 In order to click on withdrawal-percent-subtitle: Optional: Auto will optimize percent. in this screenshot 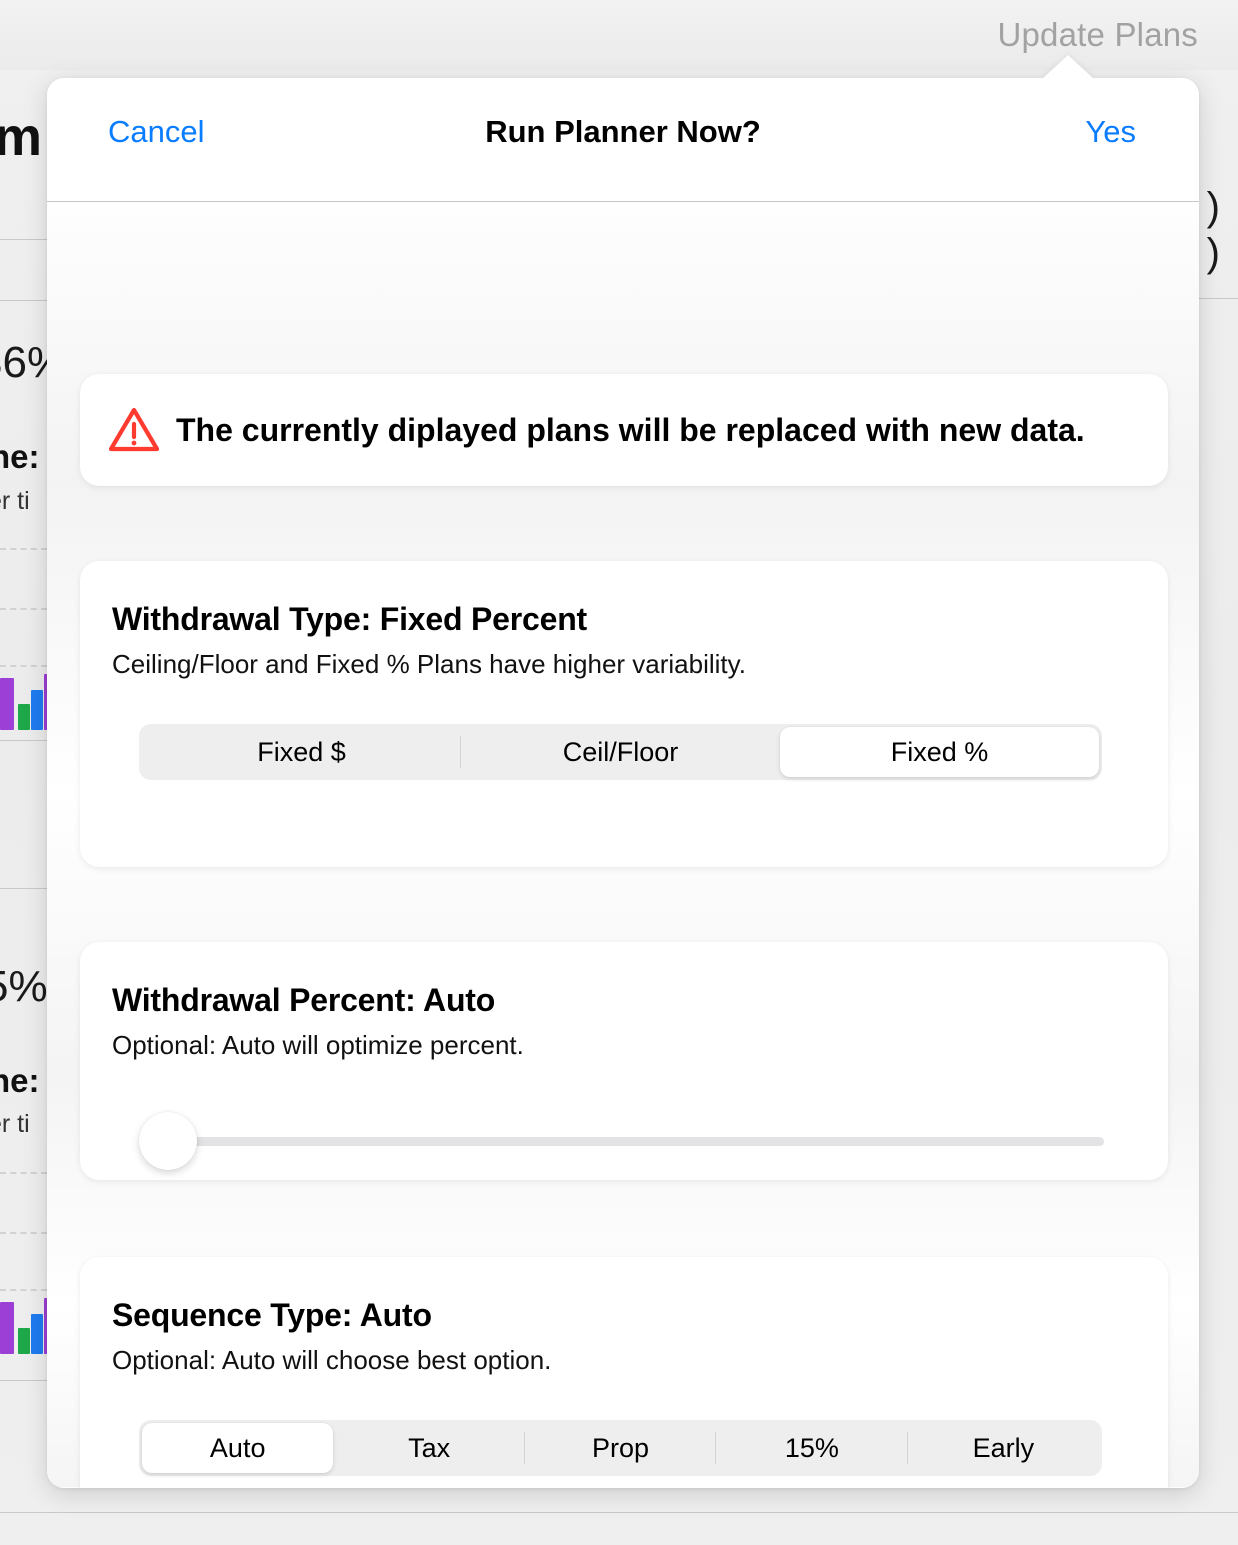, I will do `click(318, 1045)`.